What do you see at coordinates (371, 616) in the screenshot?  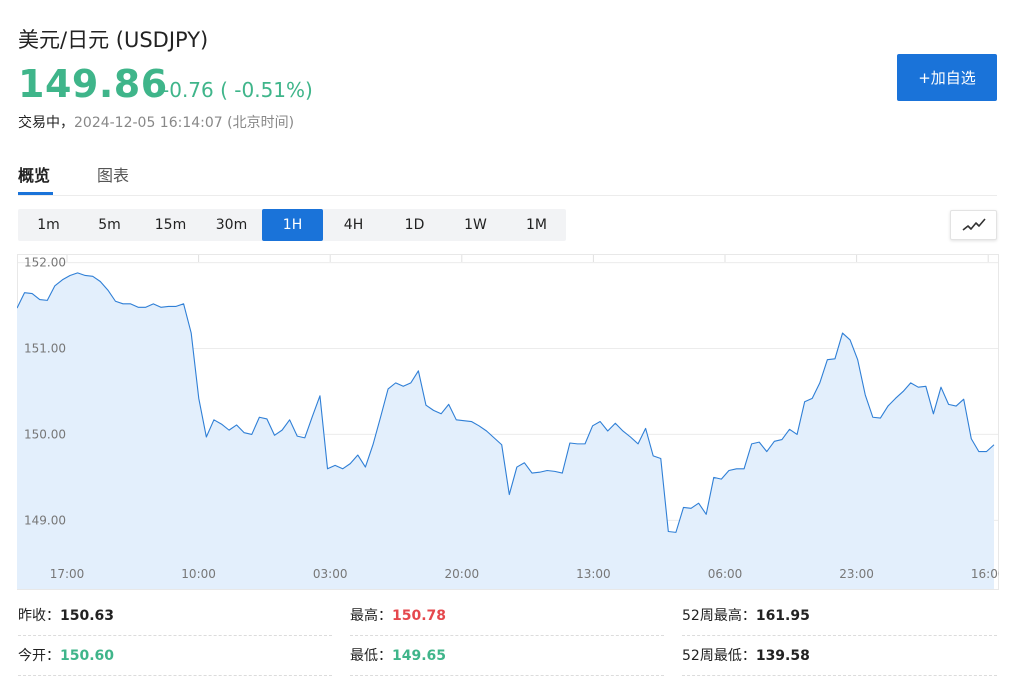 I see `stat-label: 最高：` at bounding box center [371, 616].